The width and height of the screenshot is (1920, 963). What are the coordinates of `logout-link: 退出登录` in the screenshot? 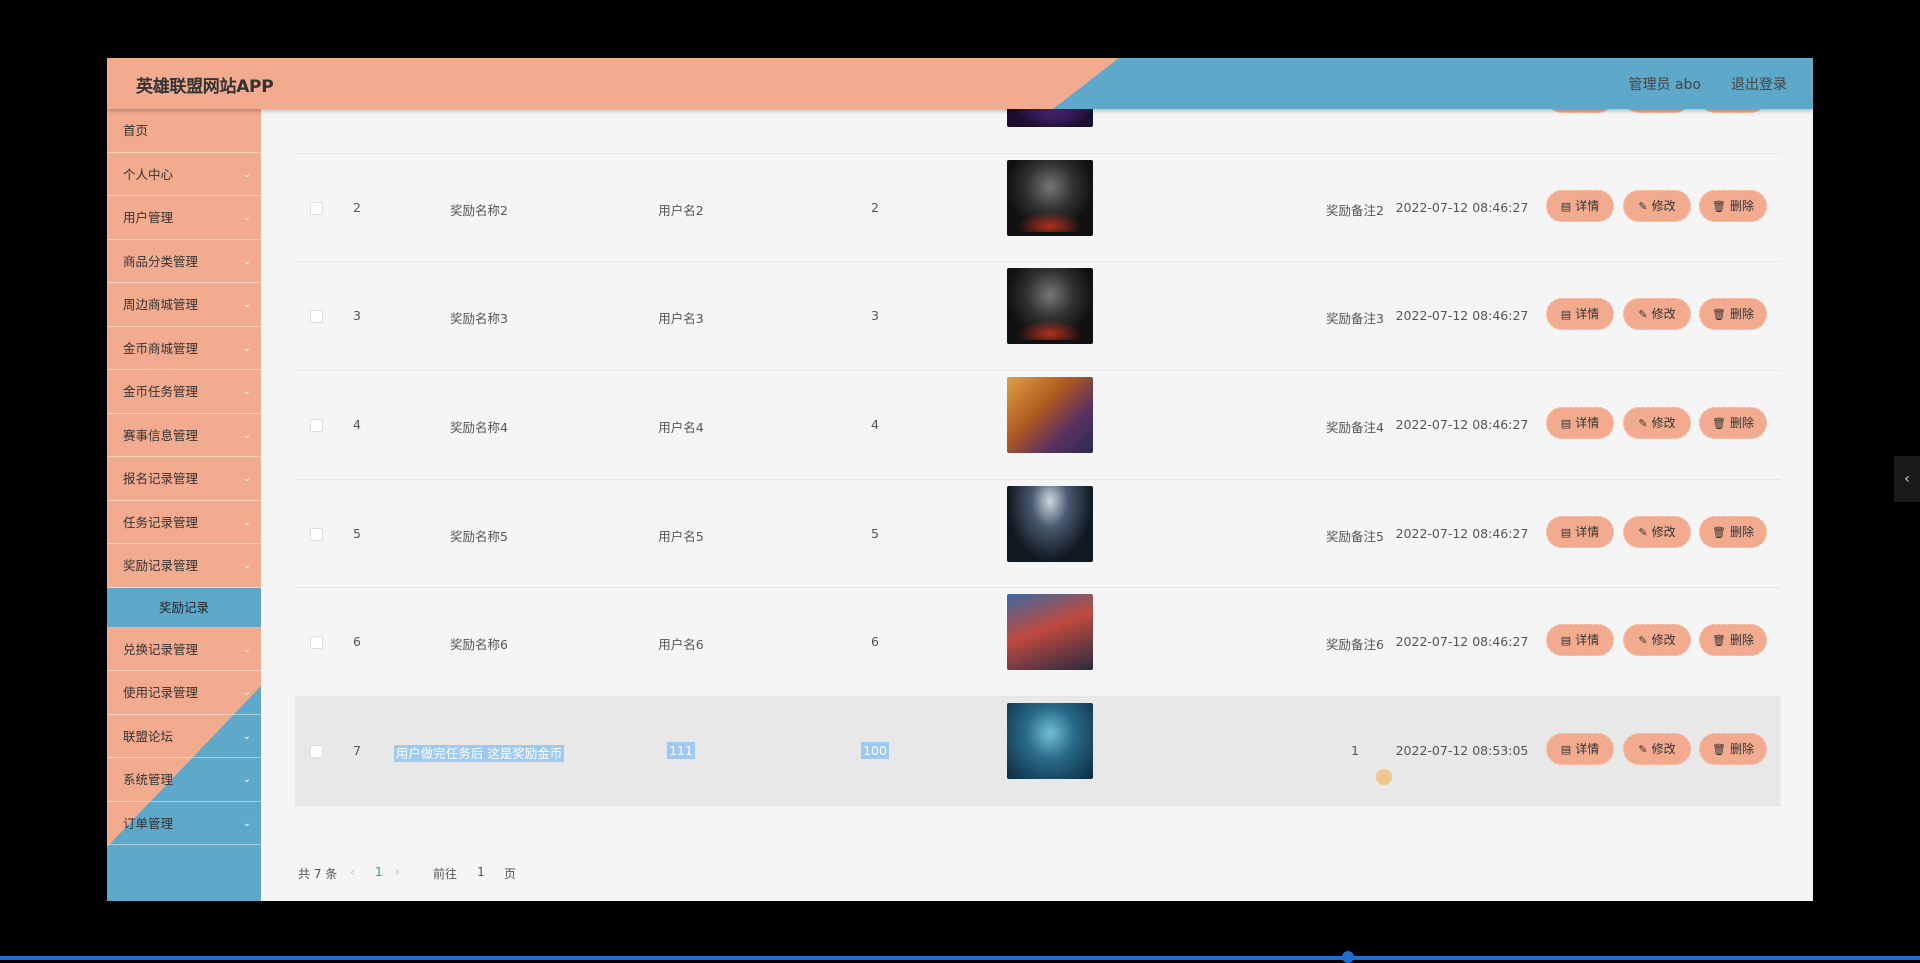 It's located at (1759, 84).